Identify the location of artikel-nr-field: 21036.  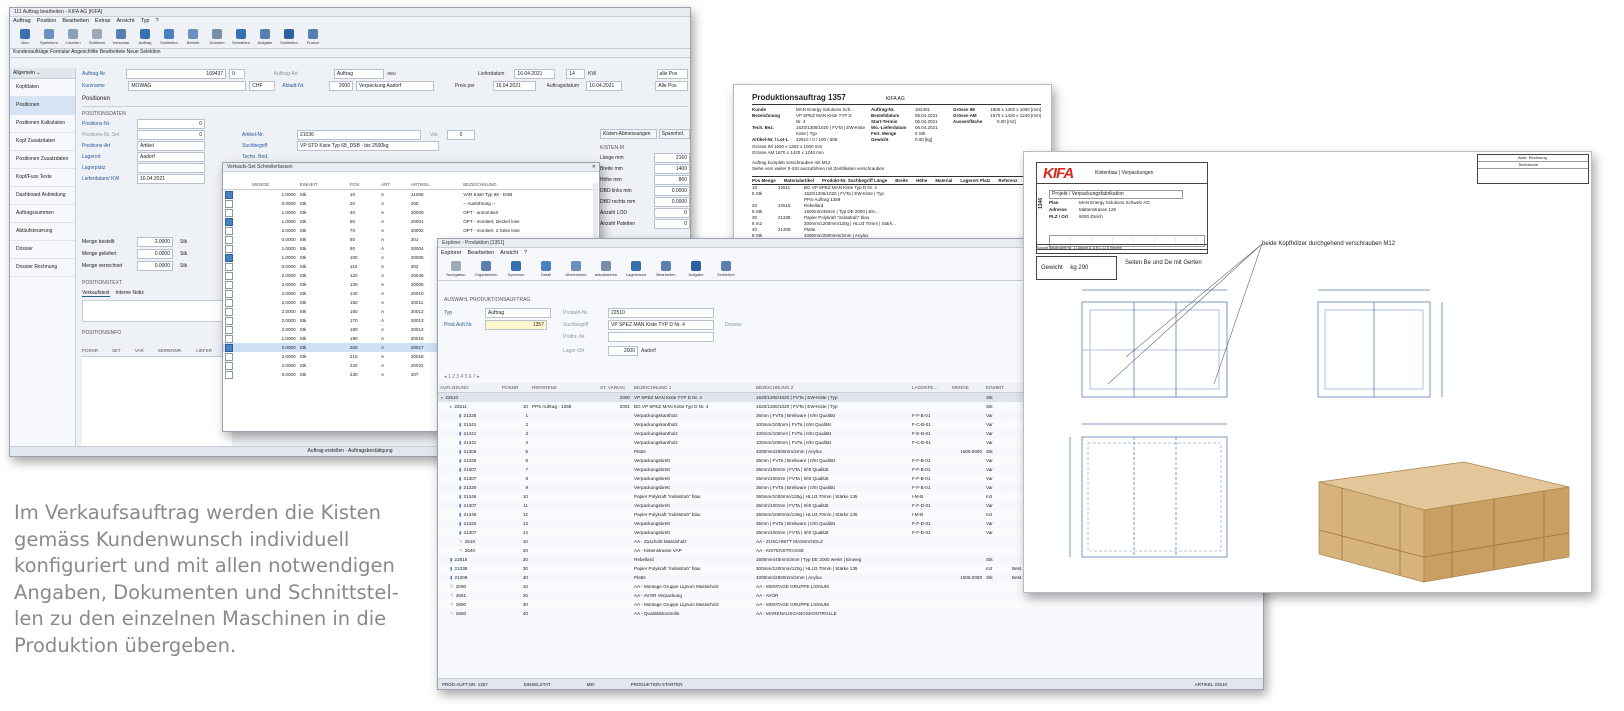
(359, 134).